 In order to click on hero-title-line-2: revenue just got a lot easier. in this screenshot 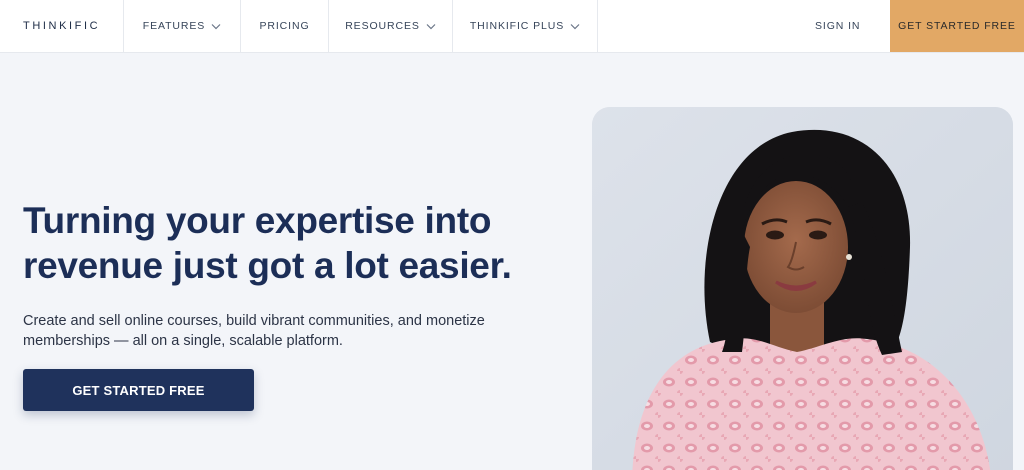, I will do `click(267, 265)`.